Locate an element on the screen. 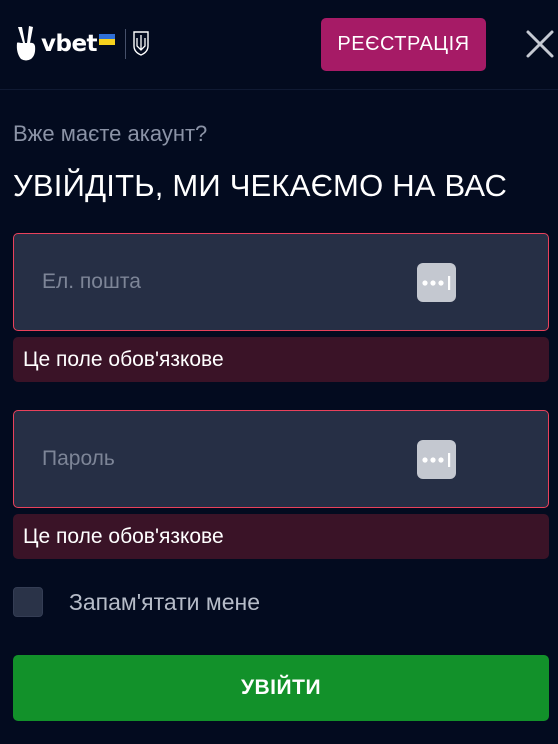  ukraine-flag-icon is located at coordinates (107, 39).